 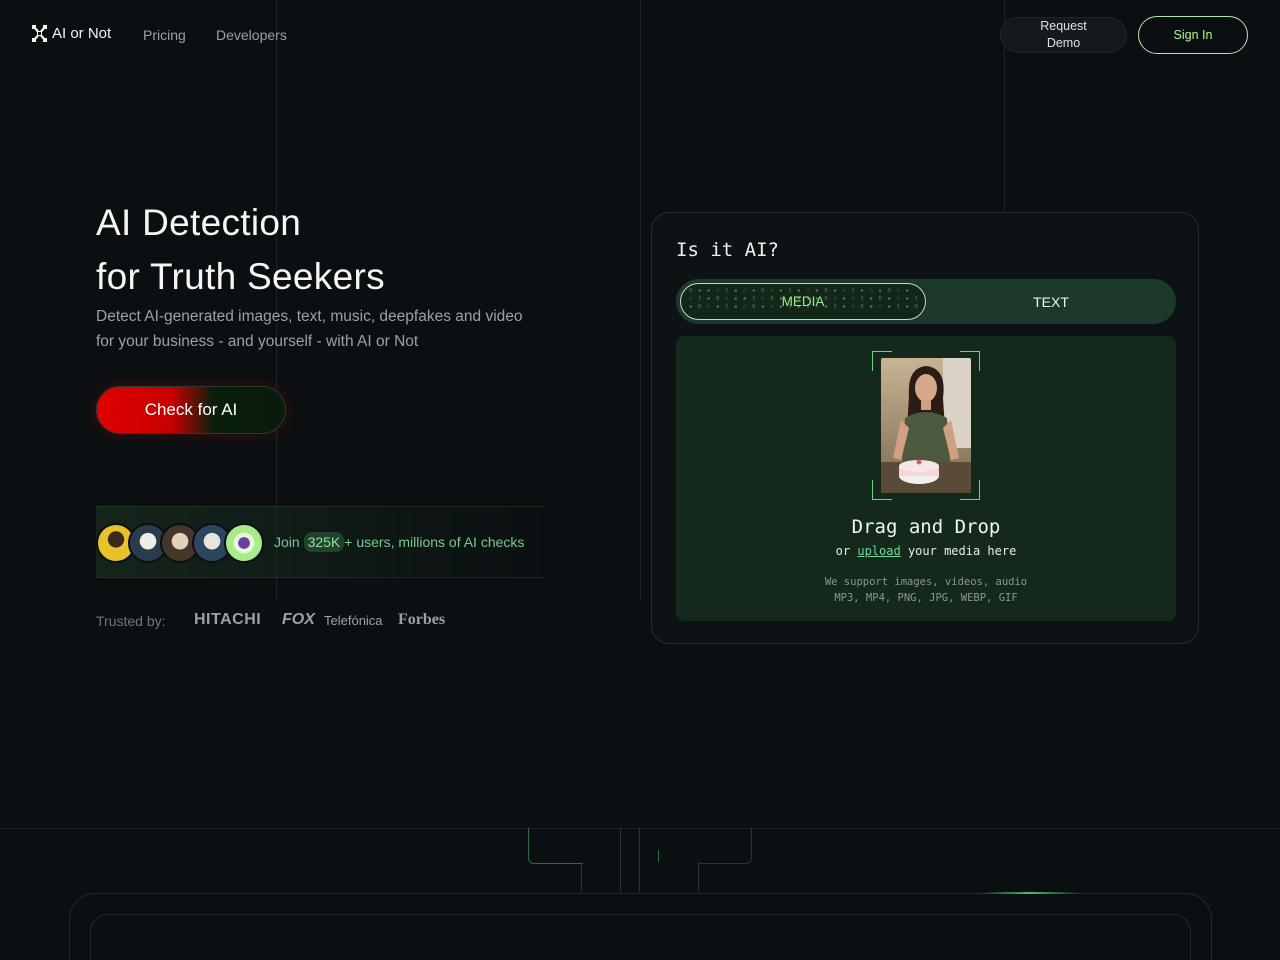 I want to click on request-demo-label-1: Request, so click(x=1063, y=26).